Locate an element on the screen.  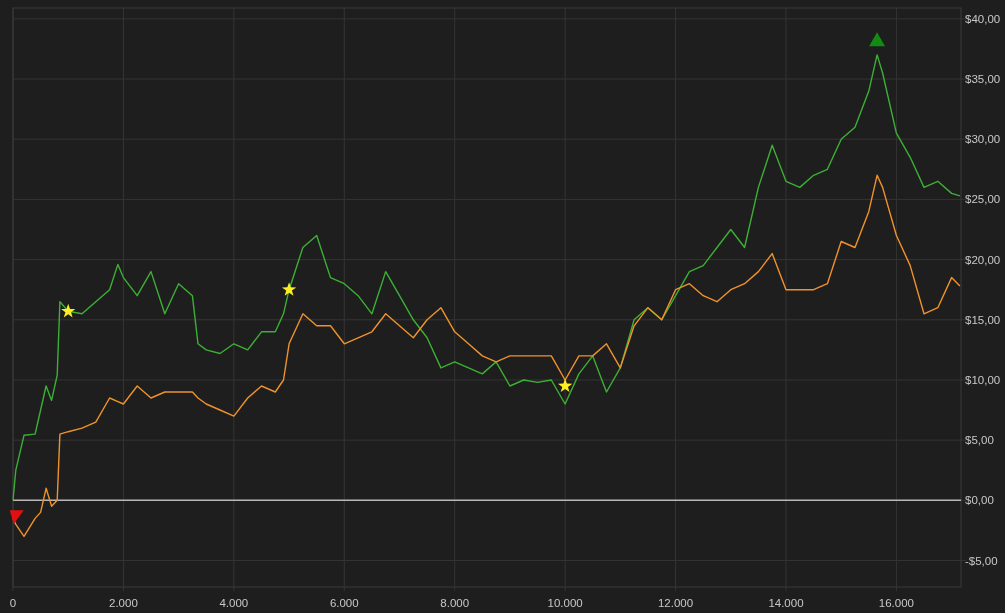
axis-label: 2.000 is located at coordinates (123, 603).